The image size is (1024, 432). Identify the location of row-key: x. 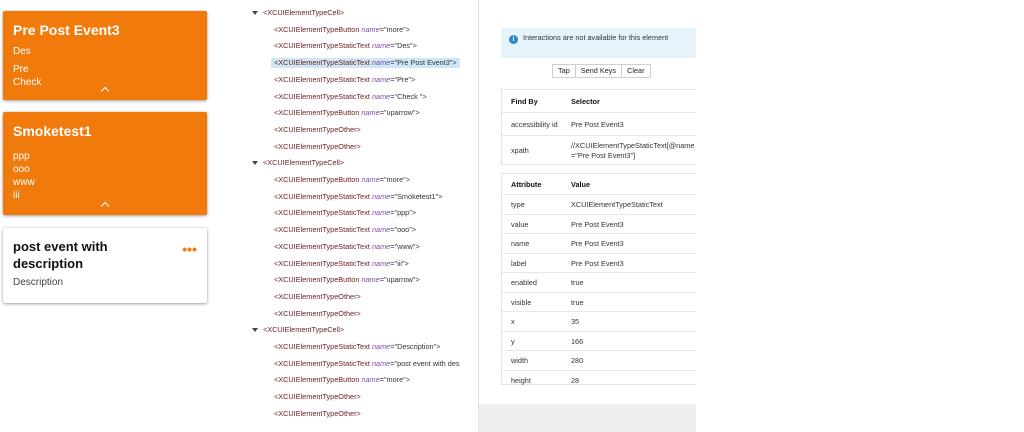
(513, 321).